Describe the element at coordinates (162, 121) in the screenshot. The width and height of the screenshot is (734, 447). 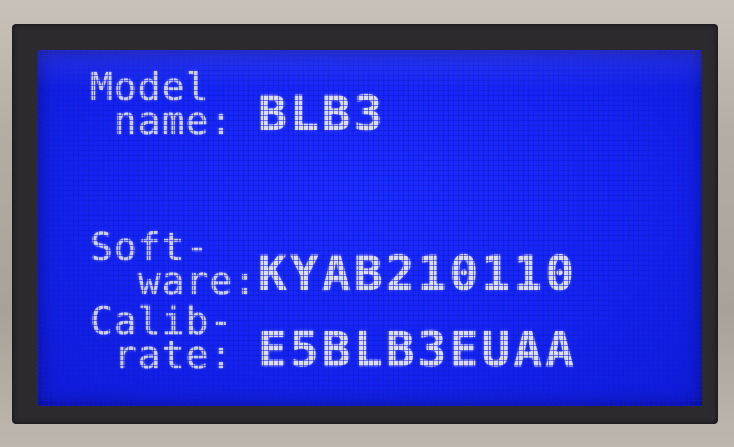
I see `model-name-label-line2: name:` at that location.